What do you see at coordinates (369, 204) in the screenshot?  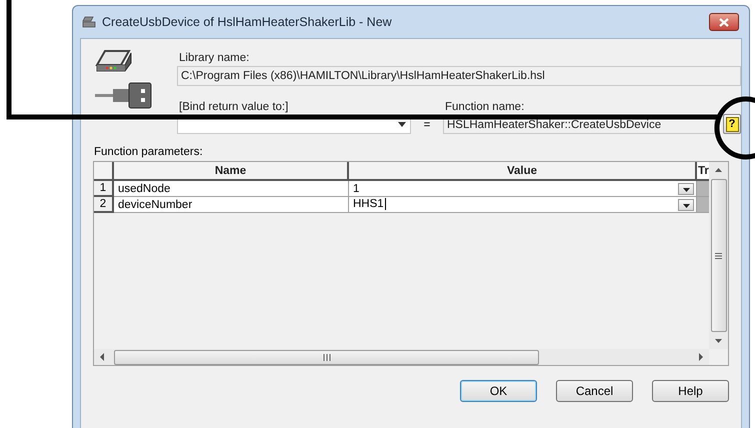 I see `cell-value: HHS1` at bounding box center [369, 204].